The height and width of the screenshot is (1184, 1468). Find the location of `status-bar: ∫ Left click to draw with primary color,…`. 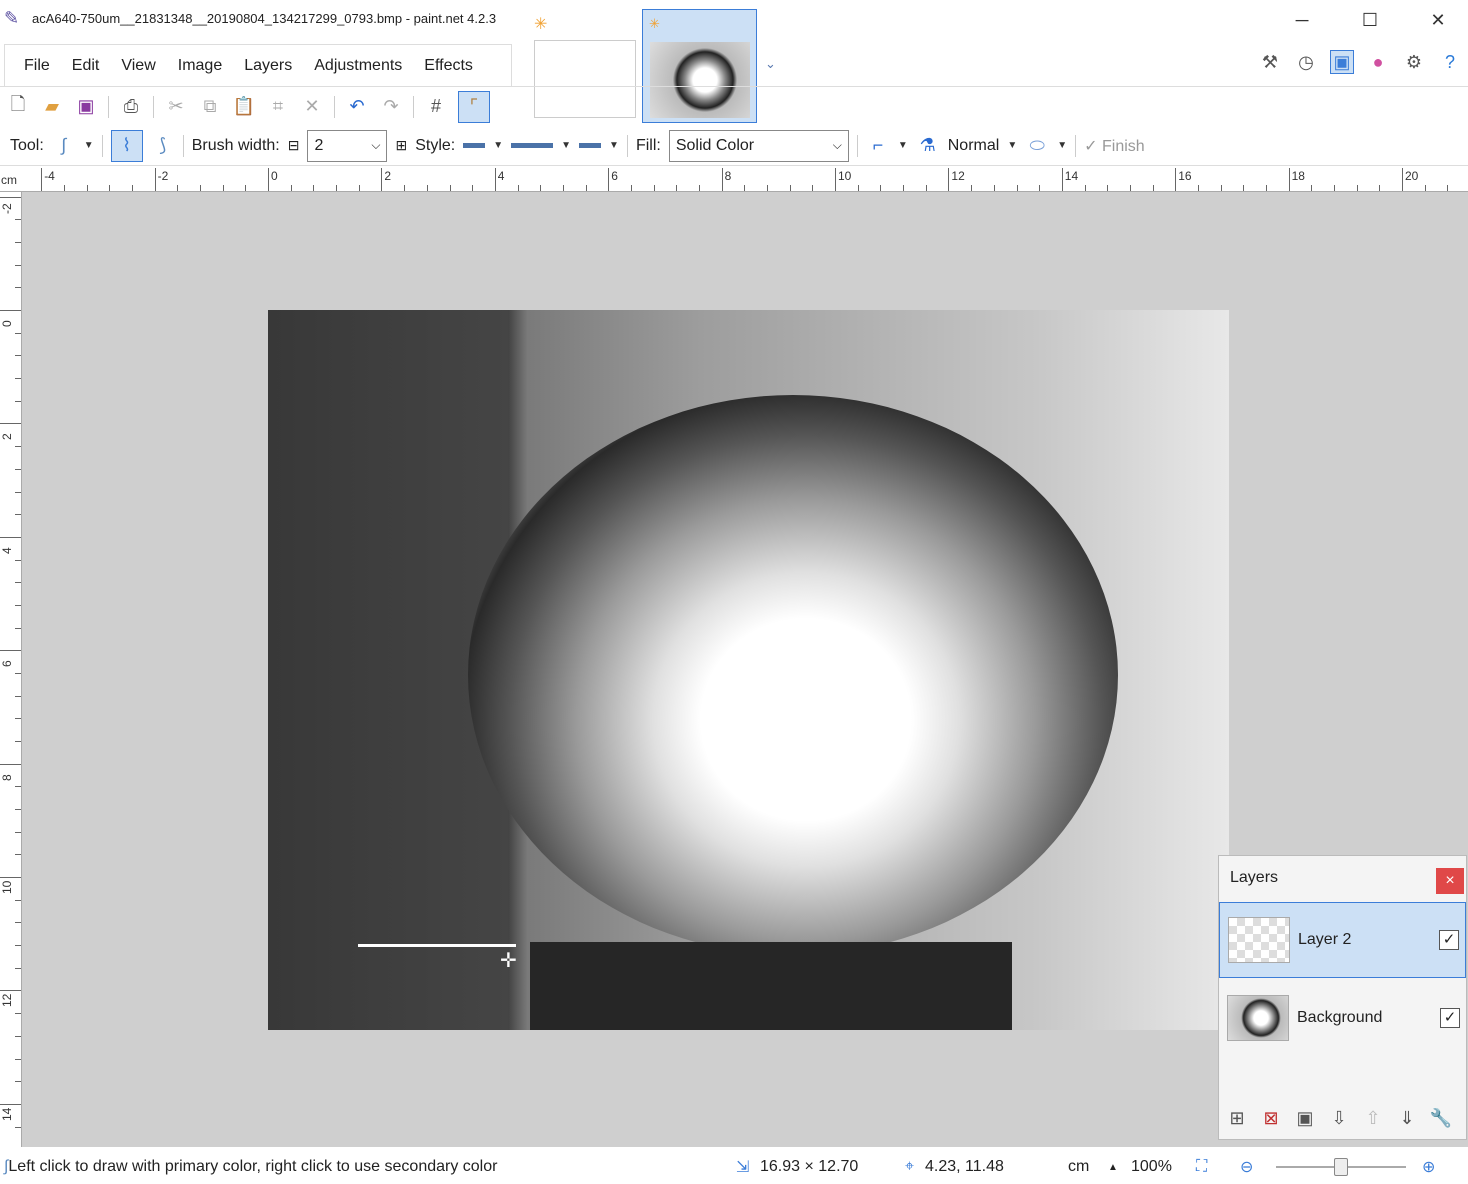

status-bar: ∫ Left click to draw with primary color,… is located at coordinates (734, 1167).